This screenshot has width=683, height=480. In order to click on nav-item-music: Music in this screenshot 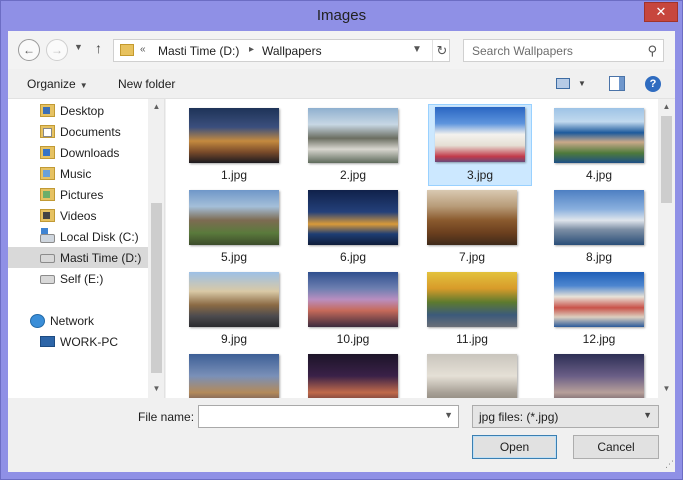, I will do `click(79, 173)`.